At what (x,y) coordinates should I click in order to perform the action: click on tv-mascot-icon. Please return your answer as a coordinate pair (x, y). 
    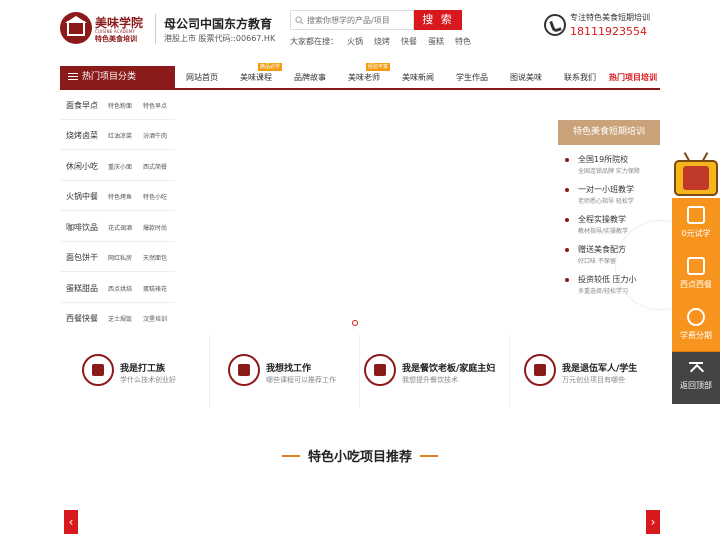
    Looking at the image, I should click on (696, 175).